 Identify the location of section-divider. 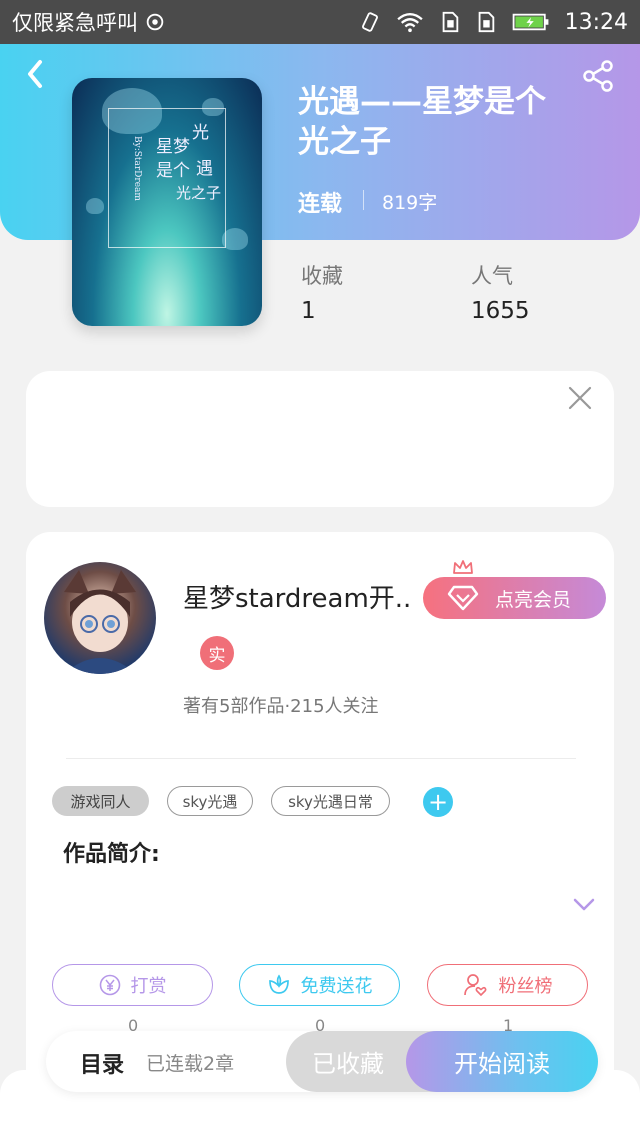
(321, 758).